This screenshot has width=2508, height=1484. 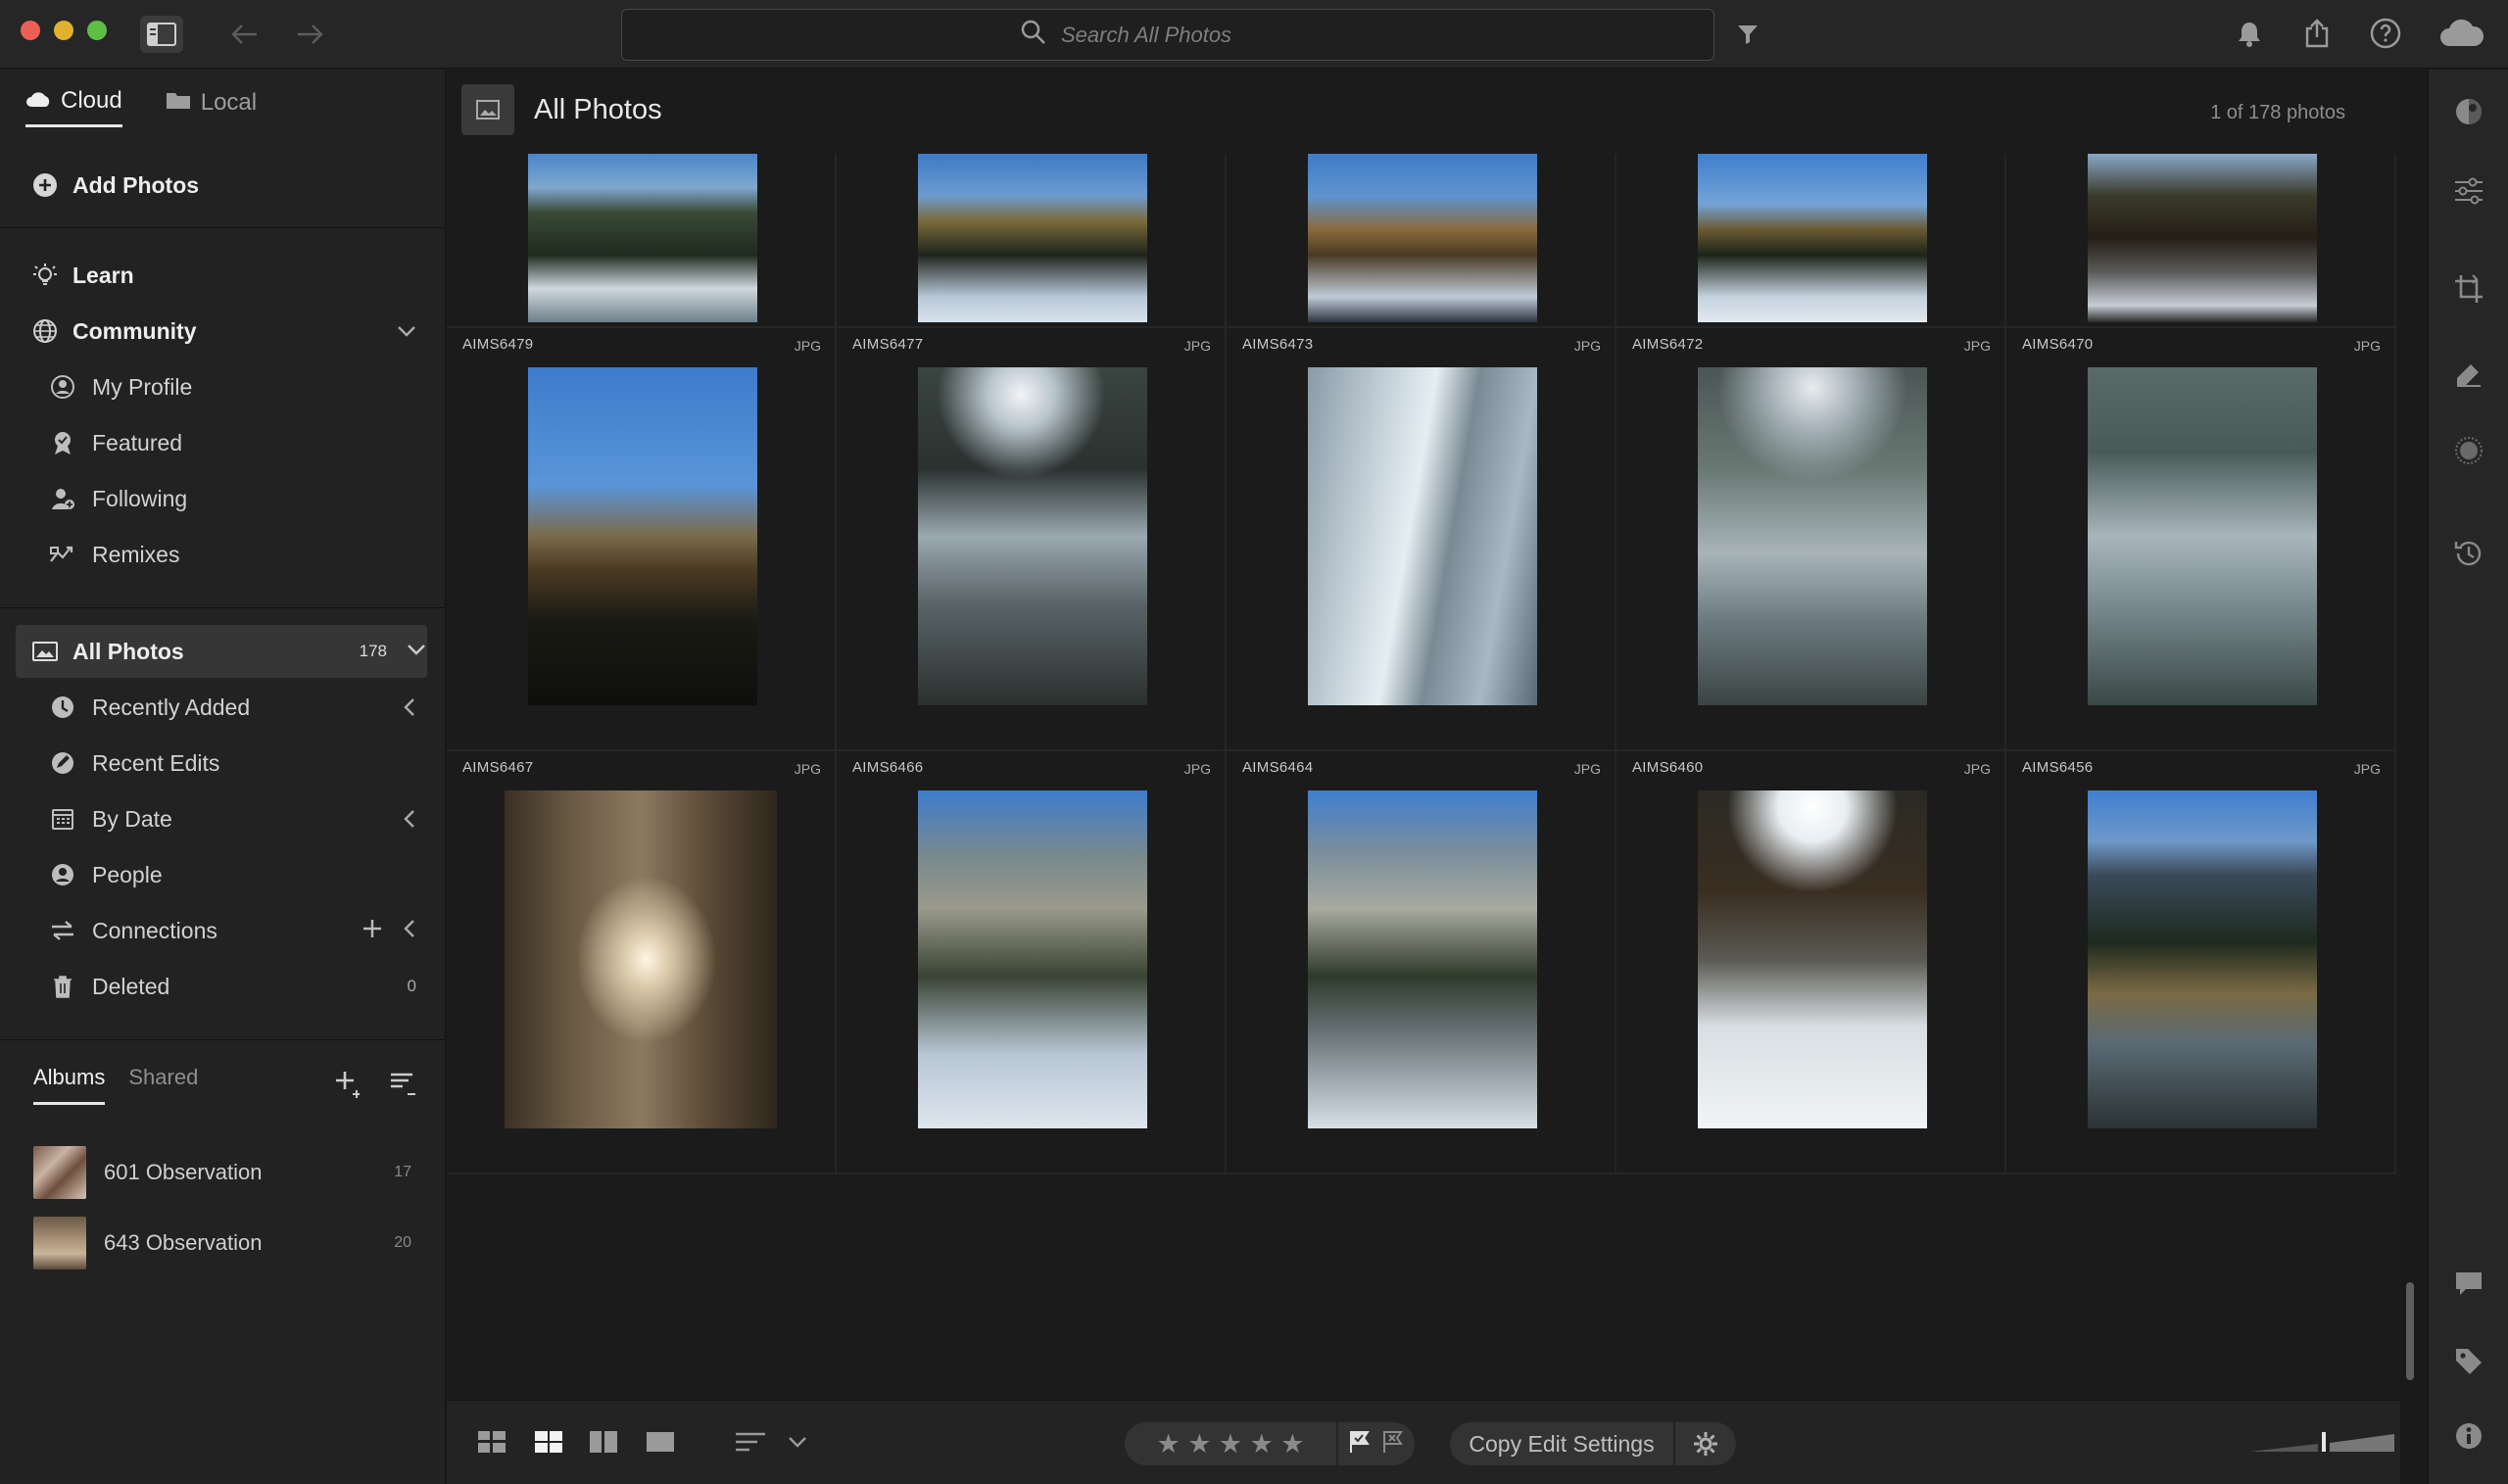 What do you see at coordinates (59, 1243) in the screenshot?
I see `album-thumbnail` at bounding box center [59, 1243].